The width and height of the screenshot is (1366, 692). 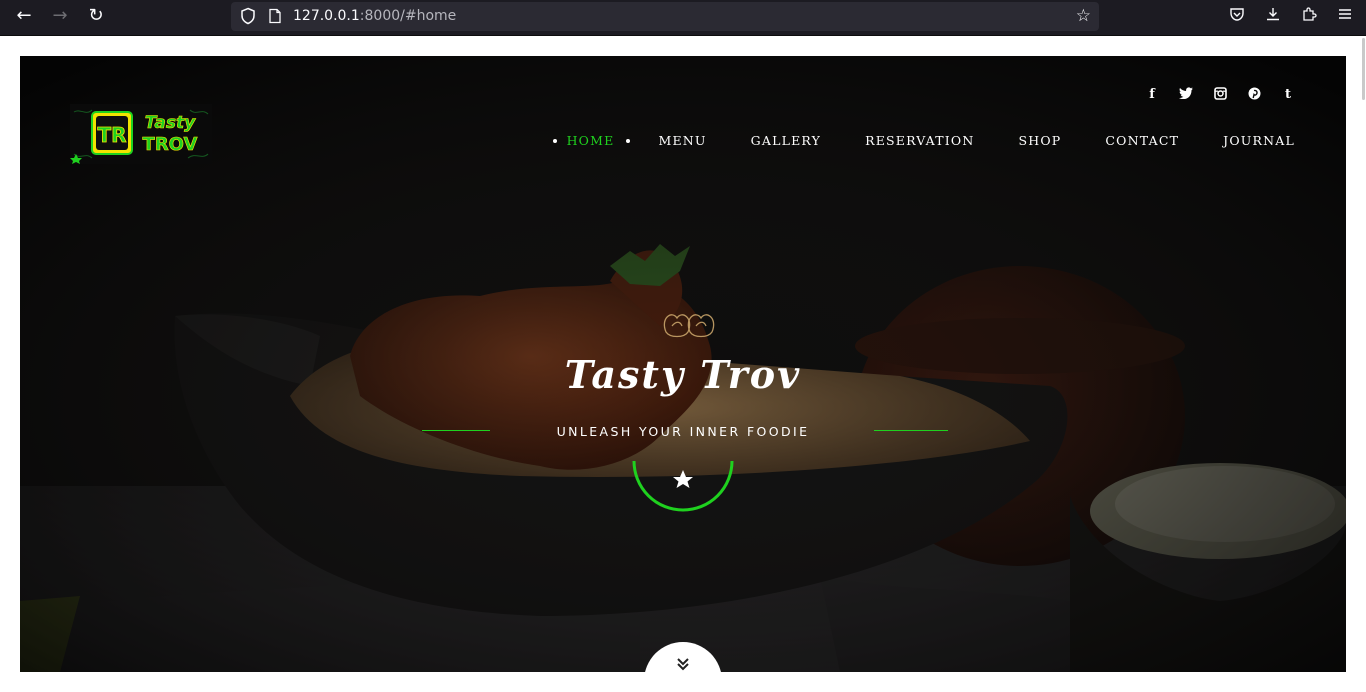 I want to click on site-logo: TR Tasty TROV, so click(x=141, y=134).